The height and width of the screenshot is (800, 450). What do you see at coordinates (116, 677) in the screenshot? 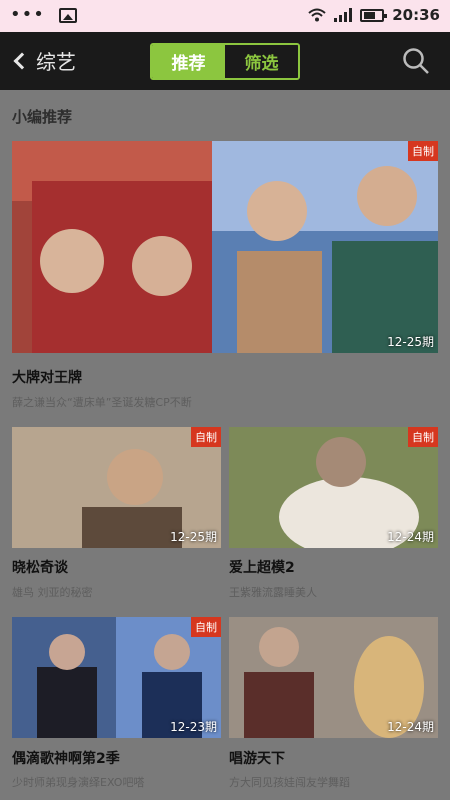
I see `show-thumbnail: 自制 12-23期` at bounding box center [116, 677].